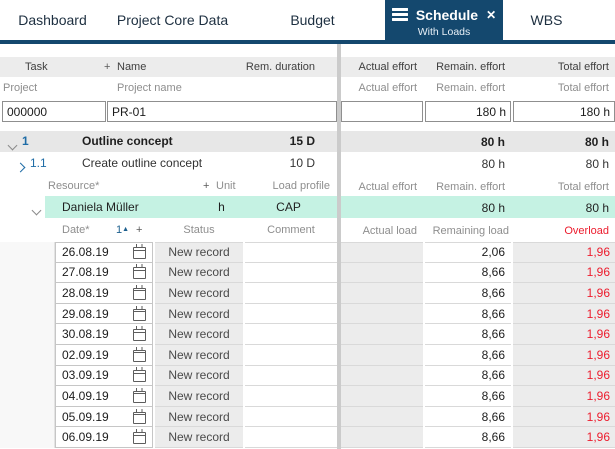 The width and height of the screenshot is (615, 449). Describe the element at coordinates (307, 207) in the screenshot. I see `resource-row-selected: Daniela Müller h CAP 80 h 80 h` at that location.